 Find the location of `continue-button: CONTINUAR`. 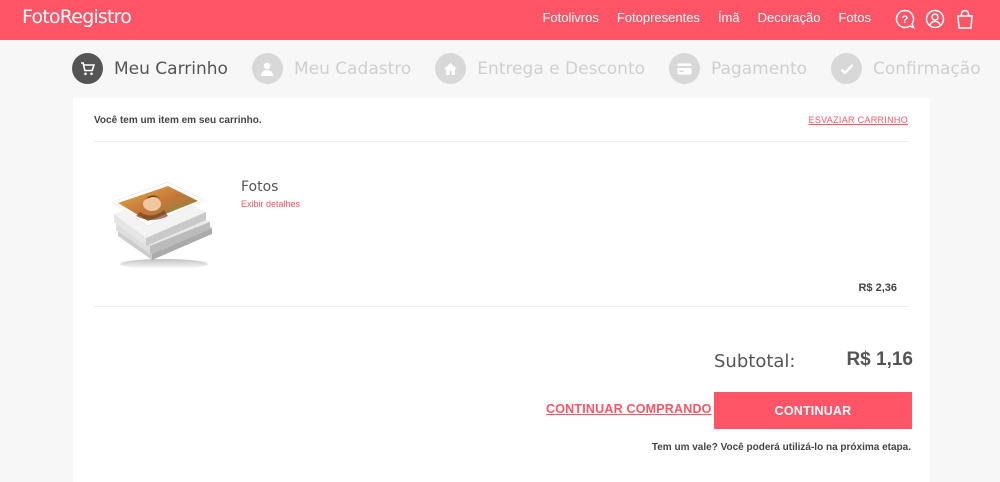

continue-button: CONTINUAR is located at coordinates (813, 410).